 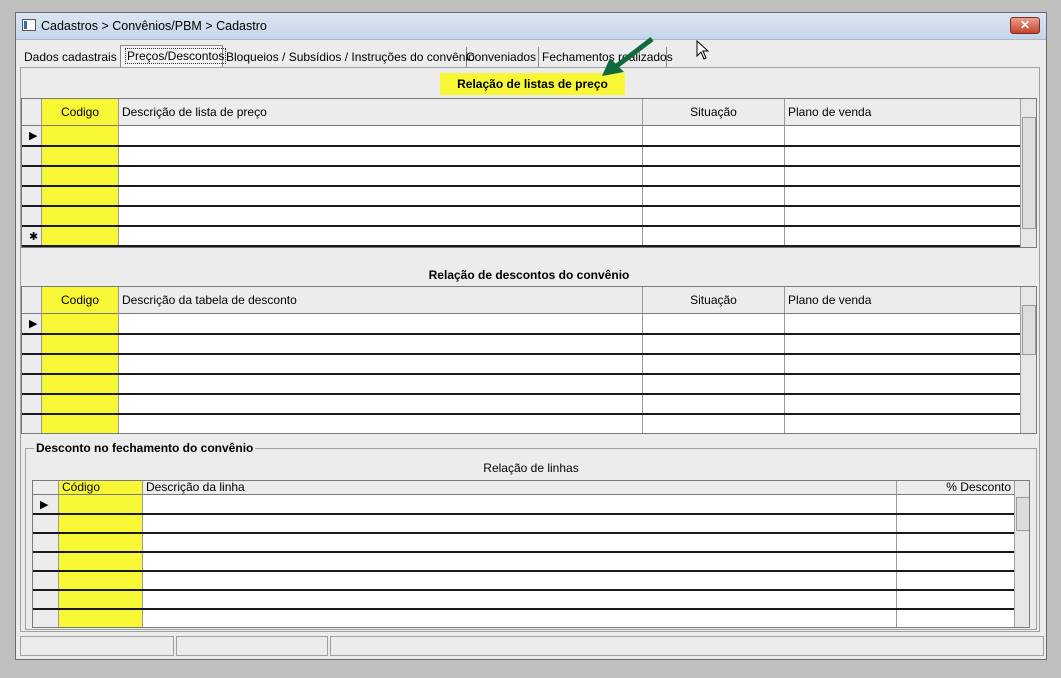 What do you see at coordinates (73, 57) in the screenshot?
I see `tab-dados-cadastrais: Dados cadastrais` at bounding box center [73, 57].